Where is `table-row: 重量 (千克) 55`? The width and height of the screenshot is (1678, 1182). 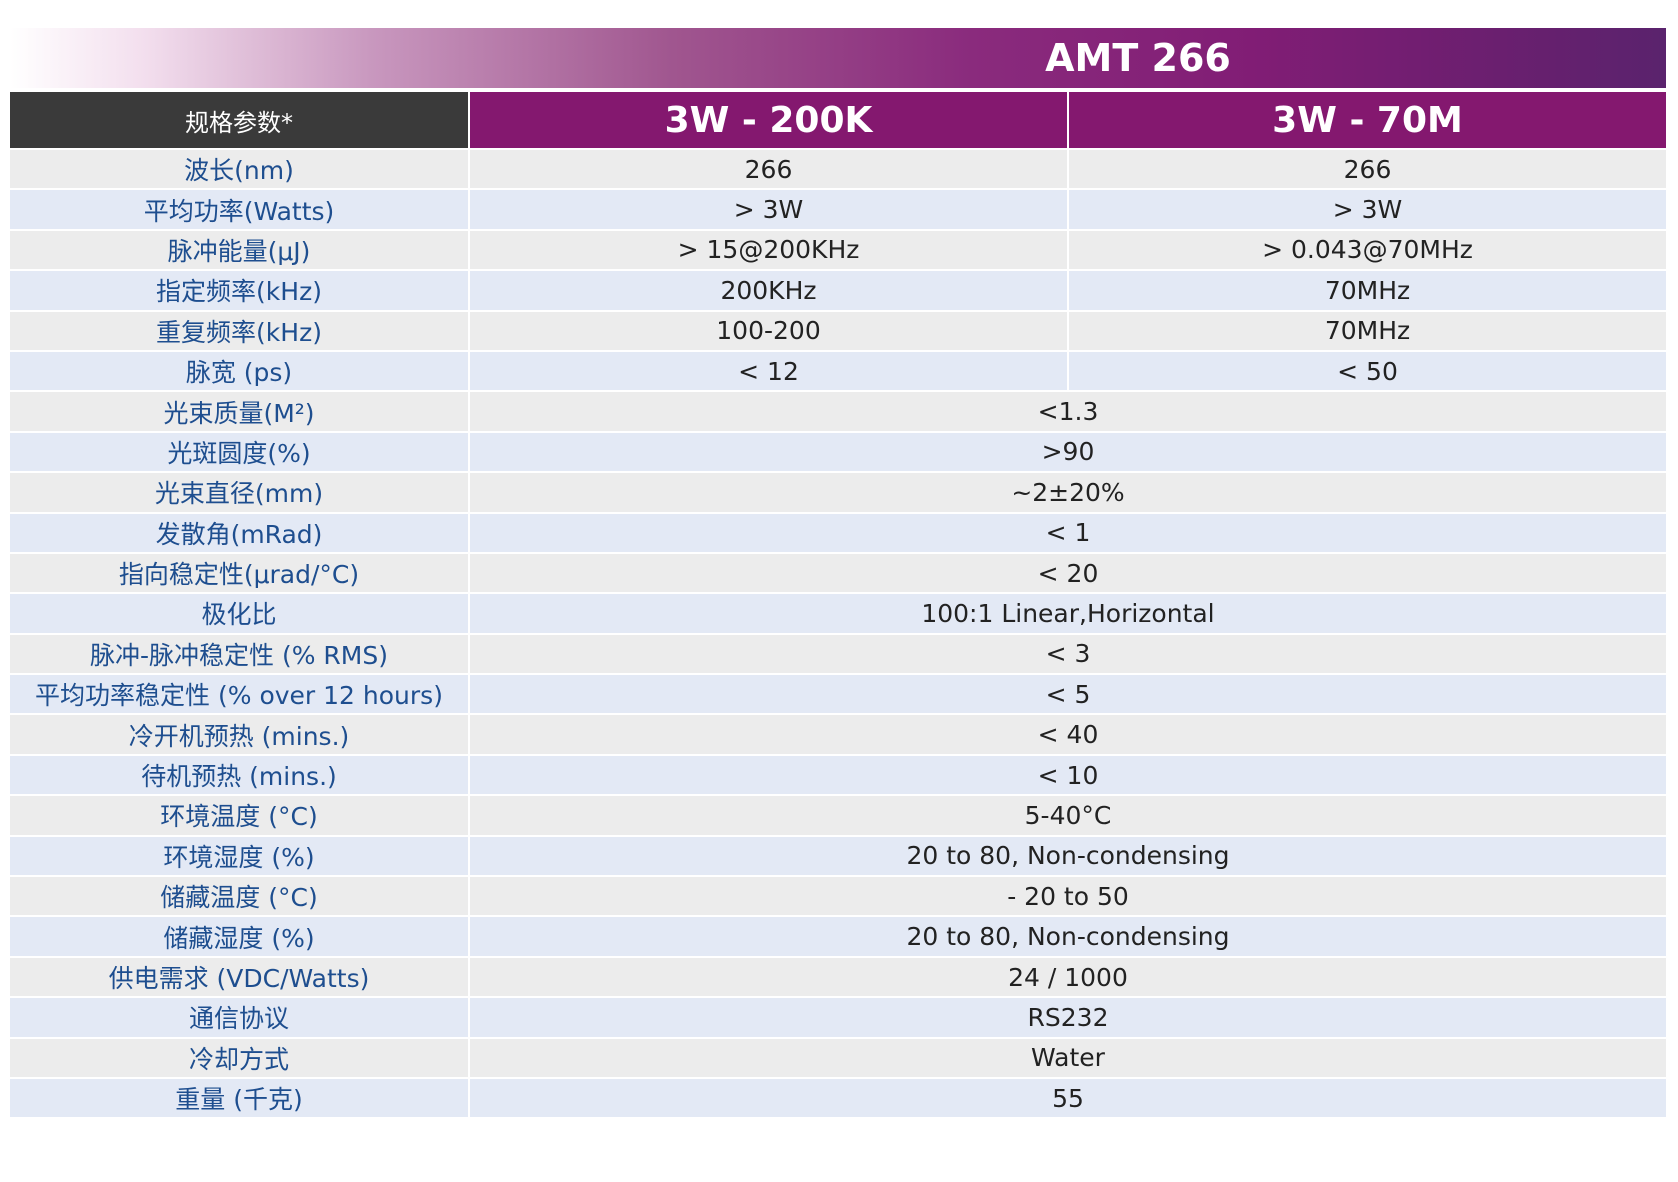
table-row: 重量 (千克) 55 is located at coordinates (838, 1097).